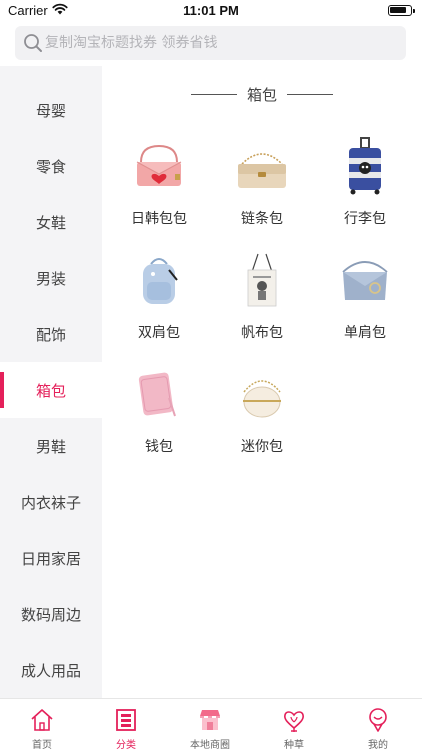 Image resolution: width=422 pixels, height=750 pixels. What do you see at coordinates (126, 720) in the screenshot?
I see `category-icon` at bounding box center [126, 720].